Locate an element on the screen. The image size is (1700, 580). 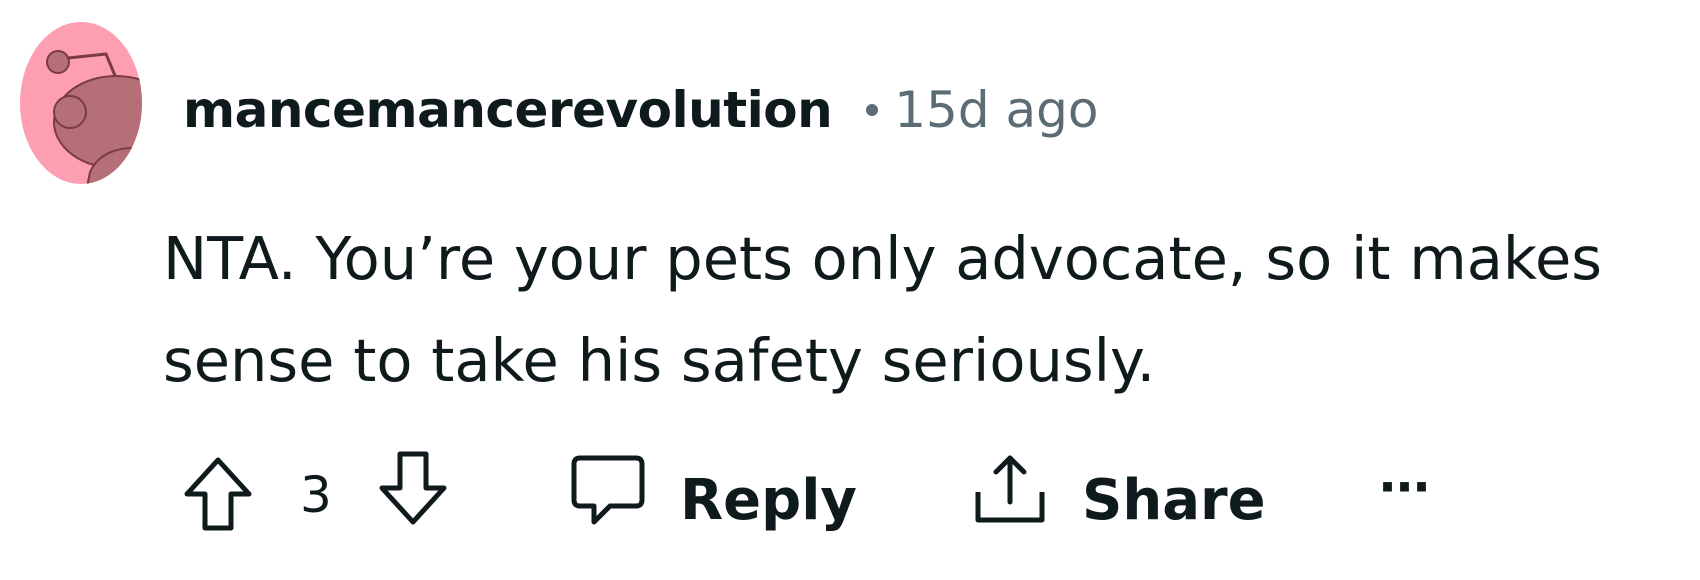
downvote-arrow-icon is located at coordinates (413, 488).